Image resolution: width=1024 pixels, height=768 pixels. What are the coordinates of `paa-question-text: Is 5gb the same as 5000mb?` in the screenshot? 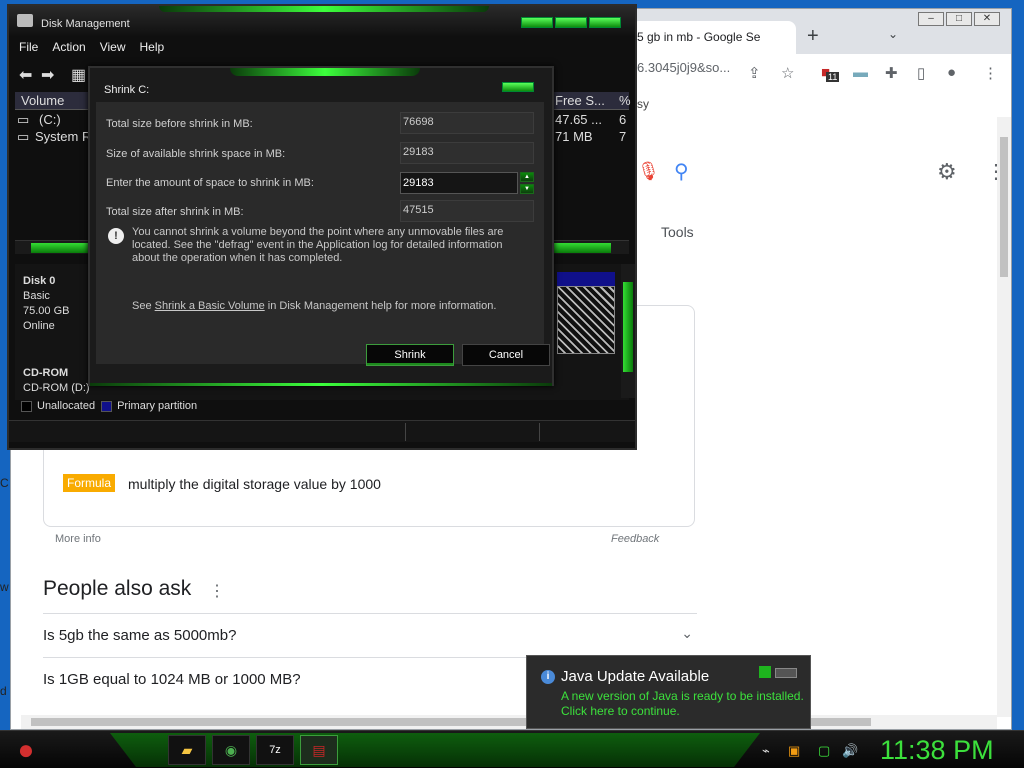 It's located at (140, 635).